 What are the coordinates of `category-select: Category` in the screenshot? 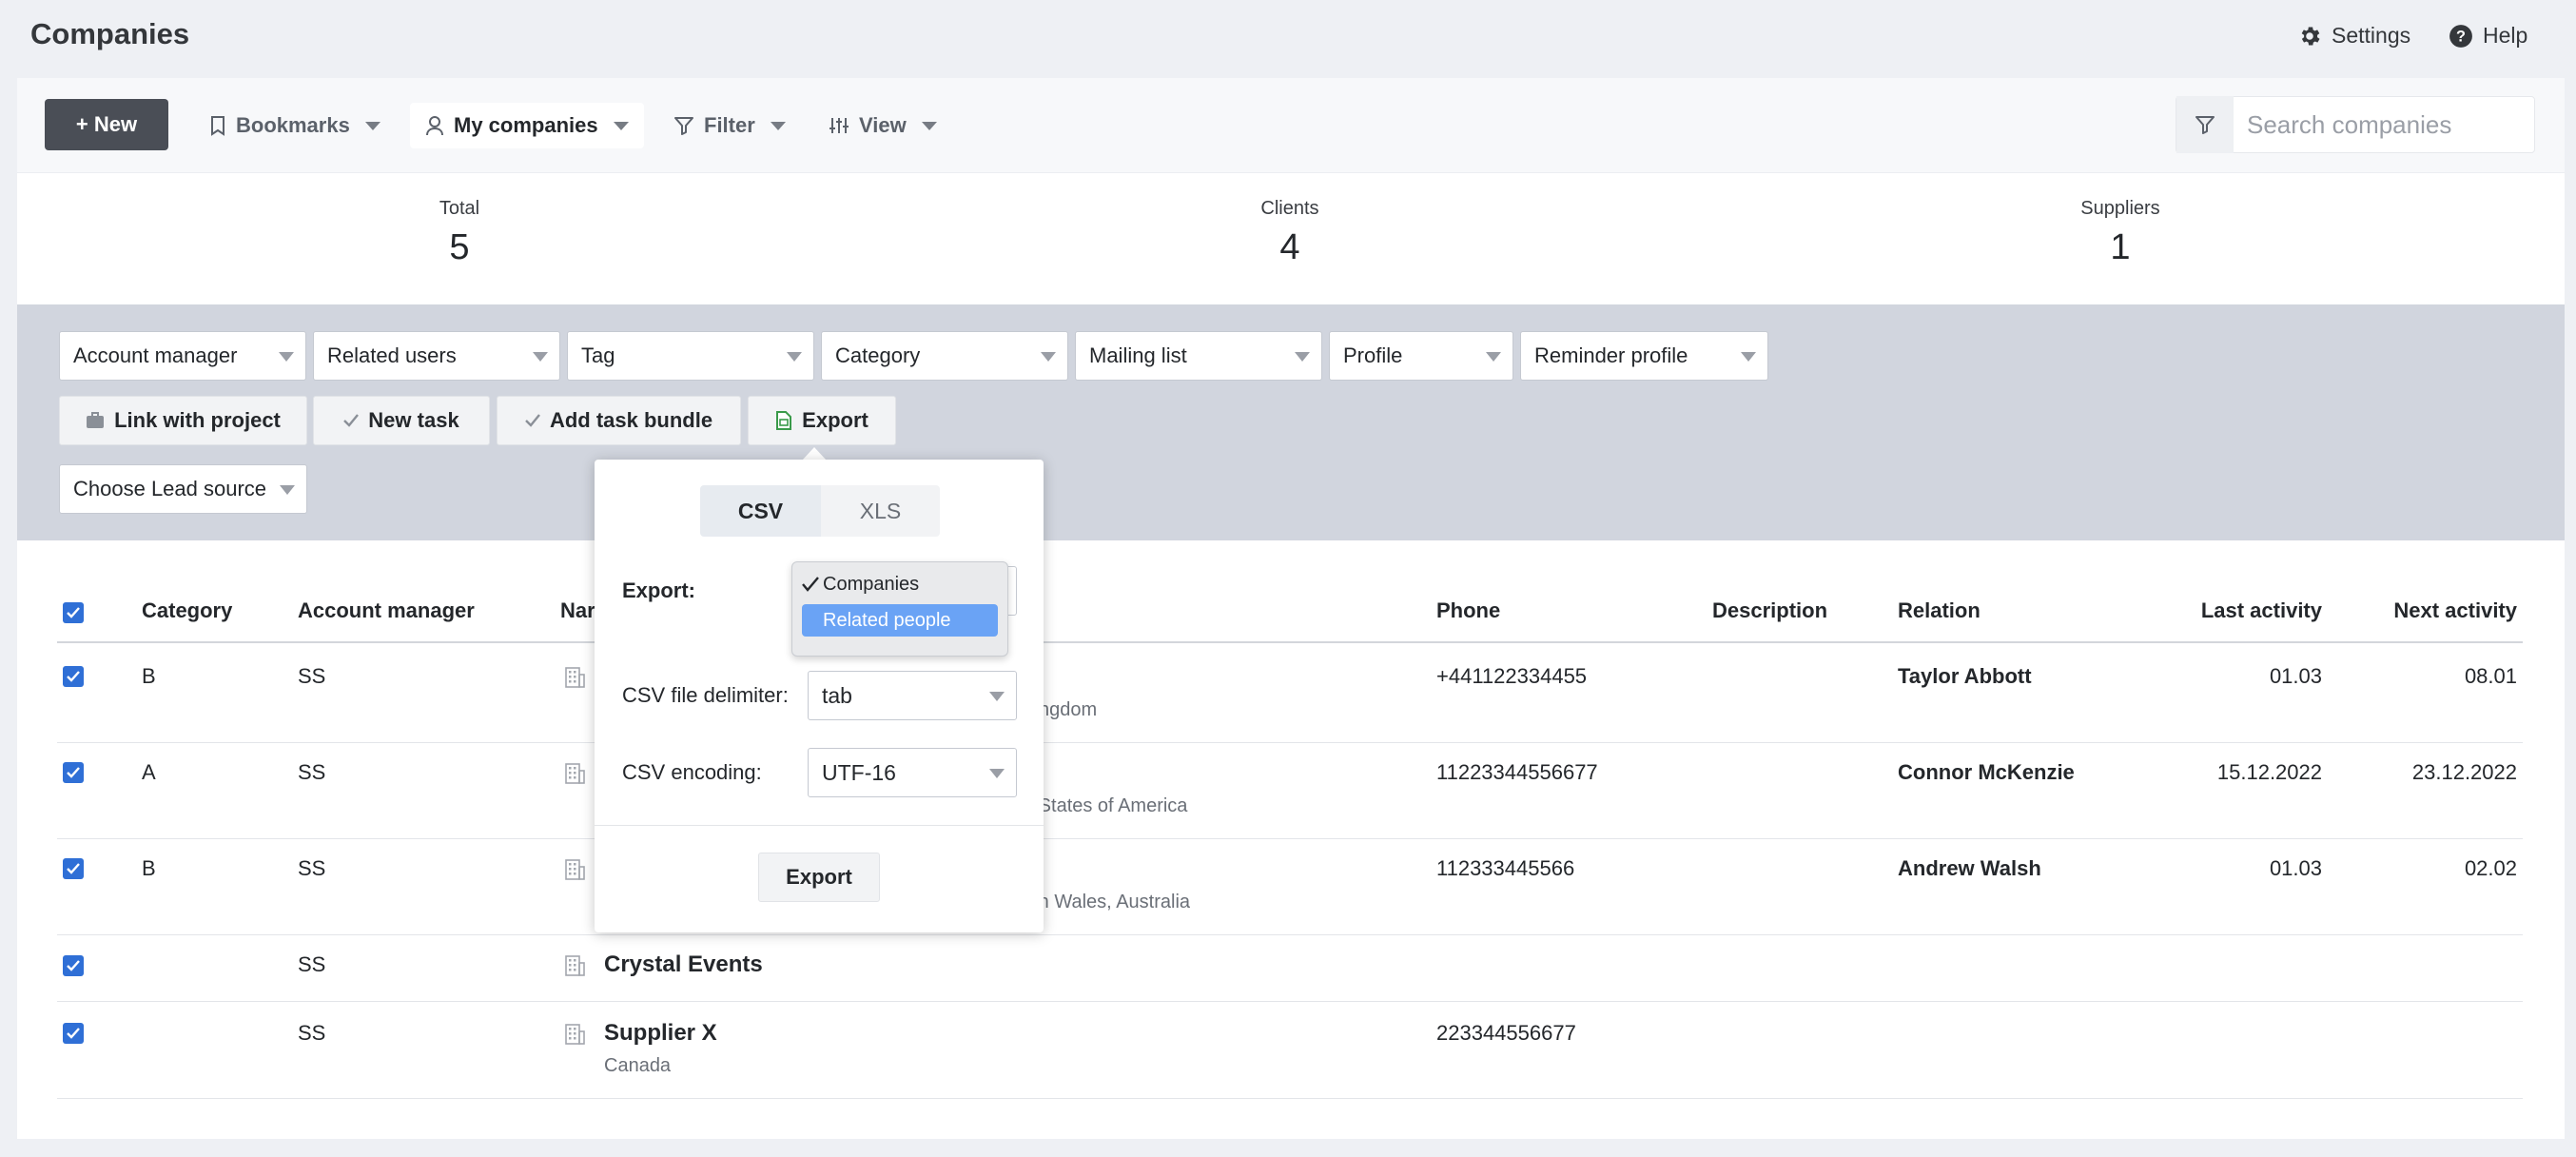 It's located at (944, 356).